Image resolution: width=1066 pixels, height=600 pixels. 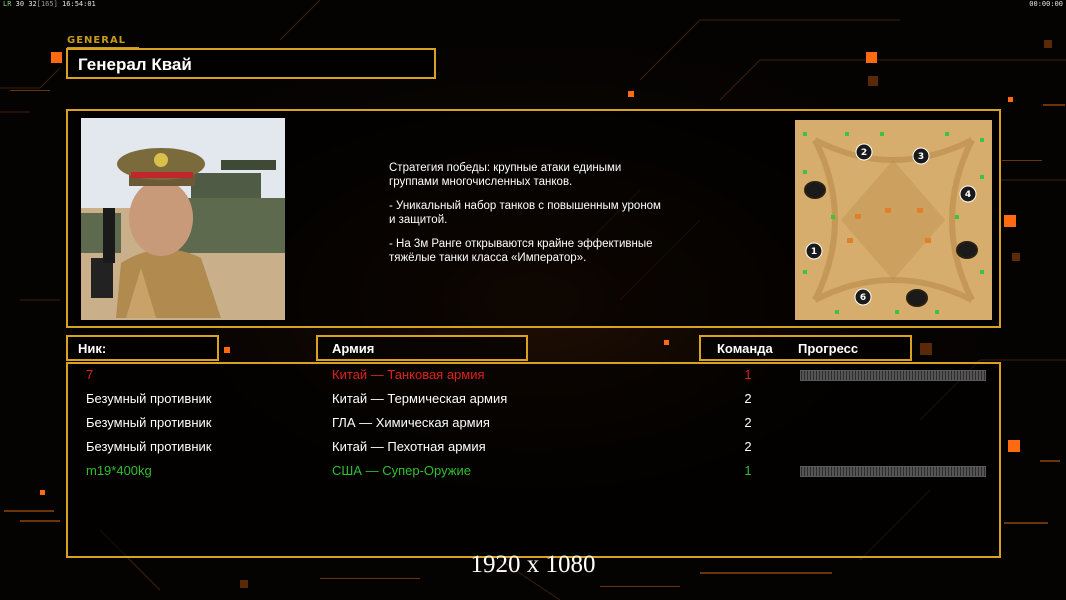 What do you see at coordinates (921, 157) in the screenshot?
I see `map-slot-3: 3` at bounding box center [921, 157].